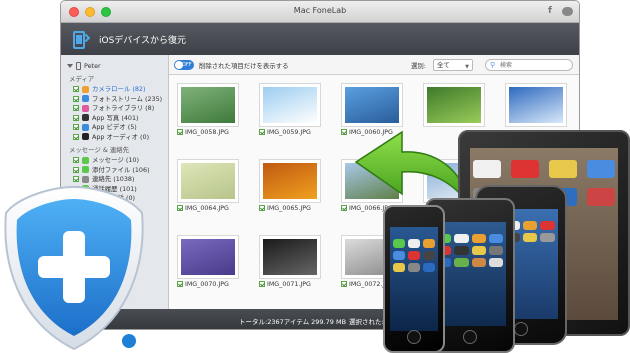  What do you see at coordinates (290, 285) in the screenshot?
I see `photo-caption: IMG_0071.JPG` at bounding box center [290, 285].